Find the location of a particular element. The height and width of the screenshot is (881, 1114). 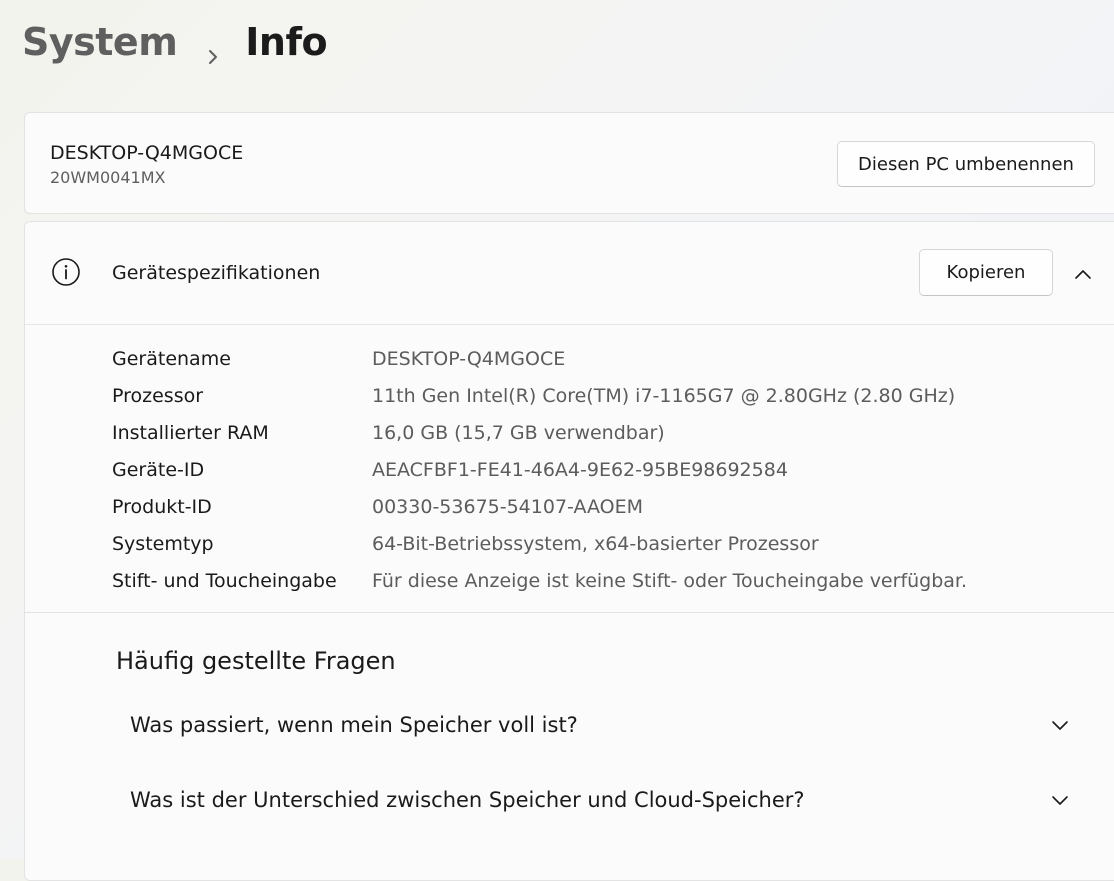

rename-pc-button: Diesen PC umbenennen is located at coordinates (966, 164).